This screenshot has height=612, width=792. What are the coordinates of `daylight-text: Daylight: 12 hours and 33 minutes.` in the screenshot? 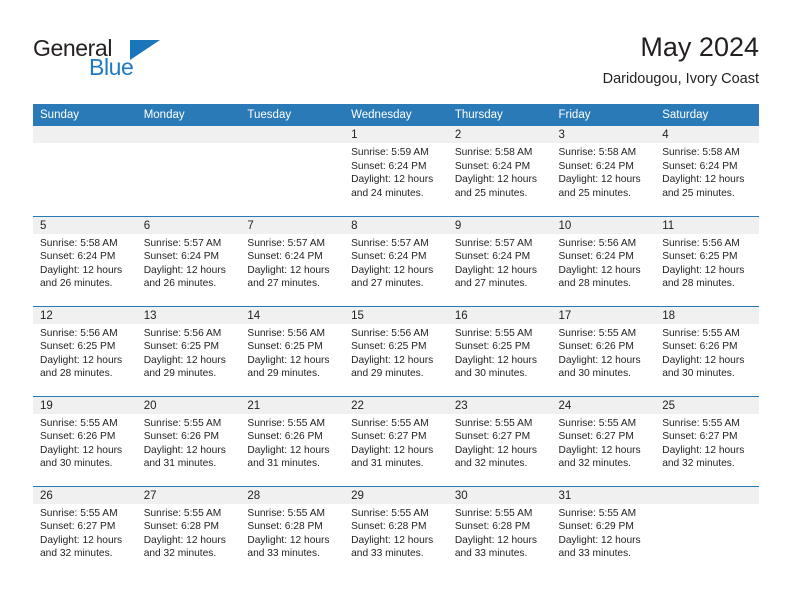 It's located at (288, 547).